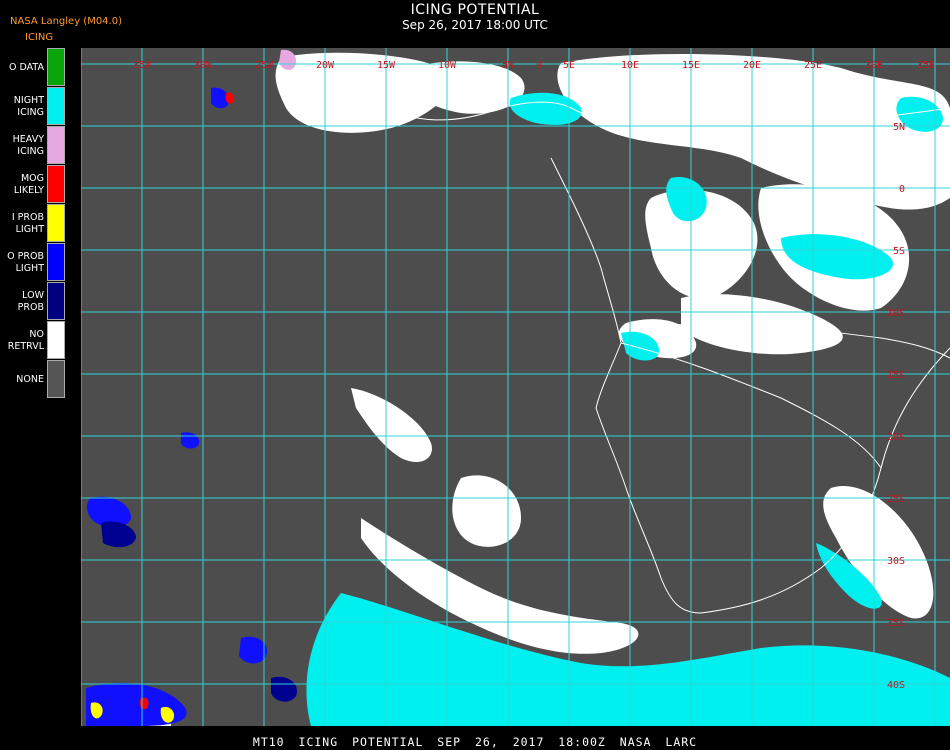 The image size is (950, 750). I want to click on latitude-label: 20S, so click(896, 437).